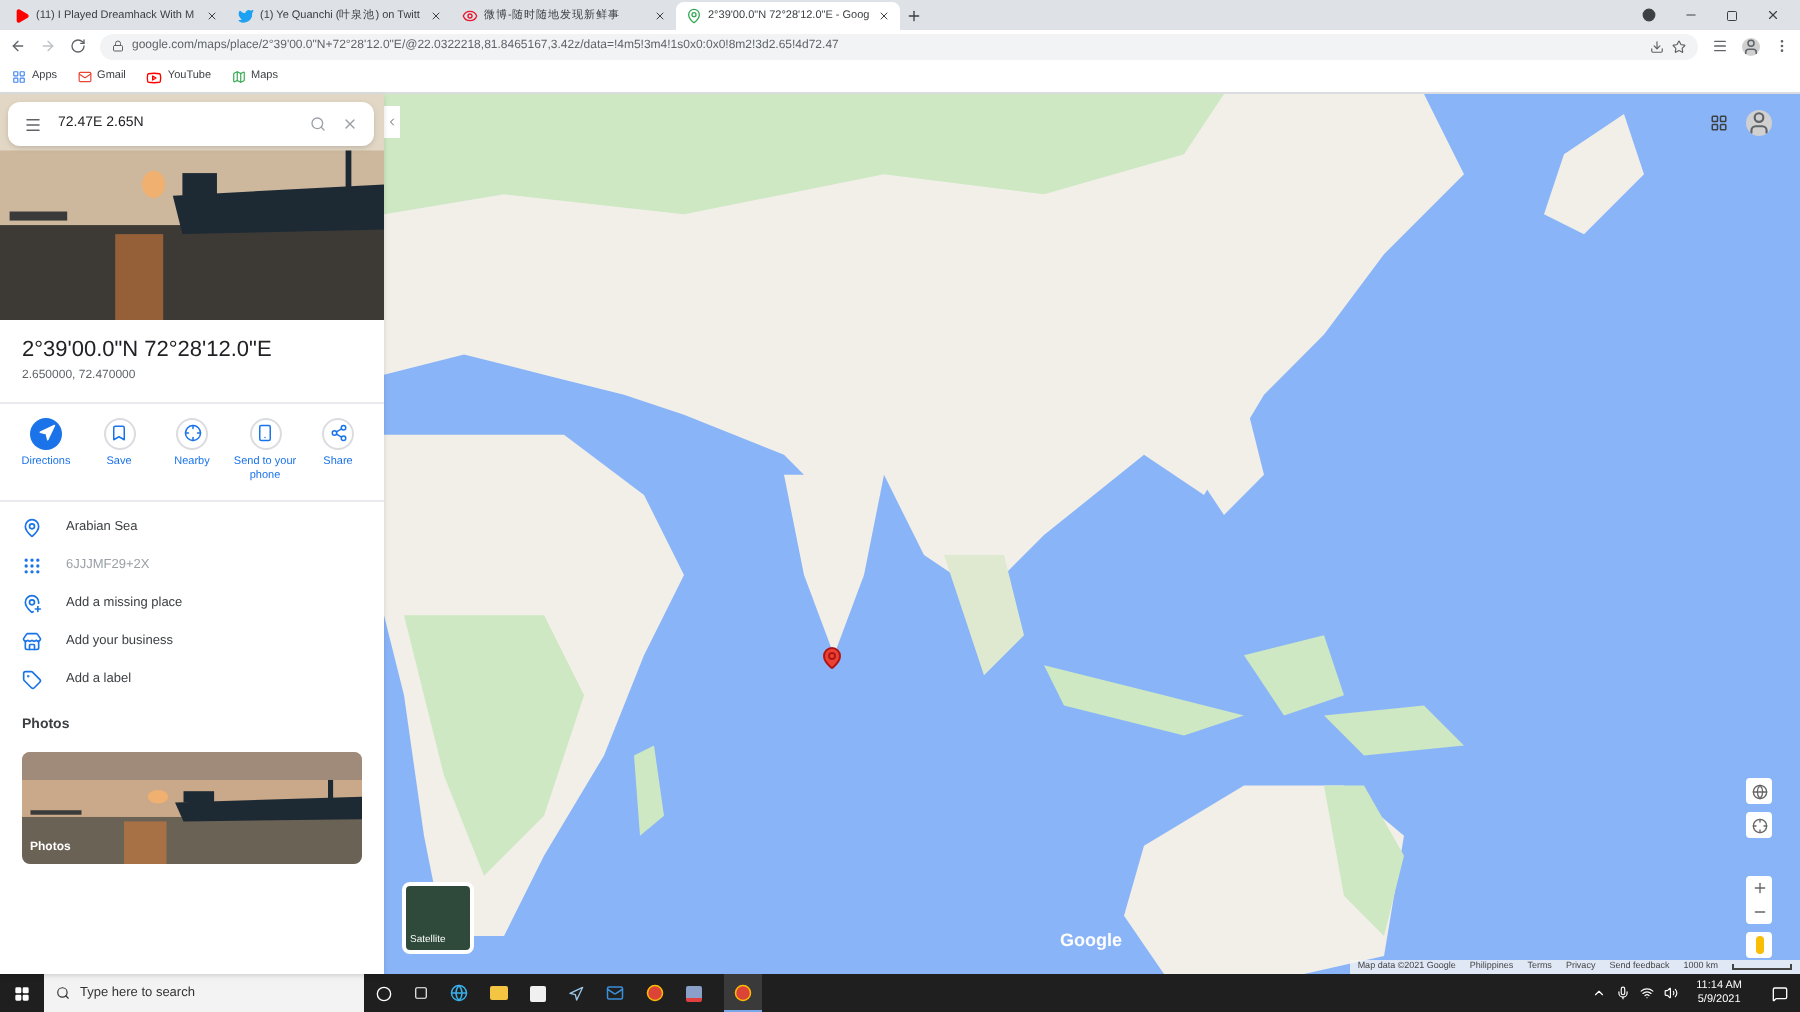  Describe the element at coordinates (46, 433) in the screenshot. I see `directions-icon` at that location.